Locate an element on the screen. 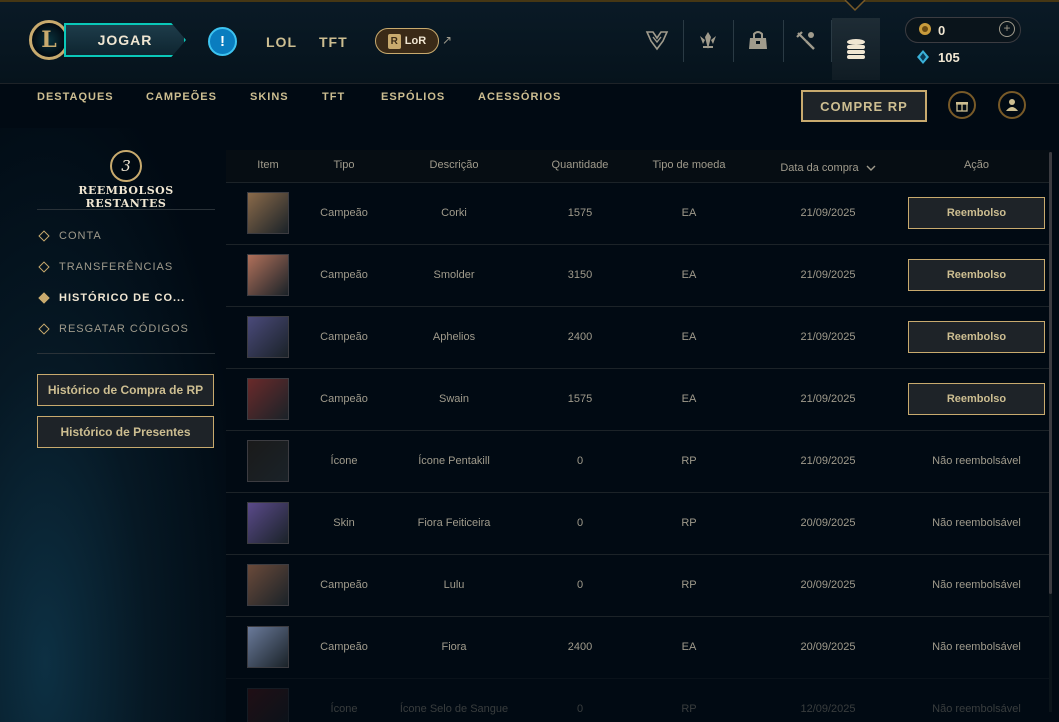  chevron-down-icon is located at coordinates (871, 168).